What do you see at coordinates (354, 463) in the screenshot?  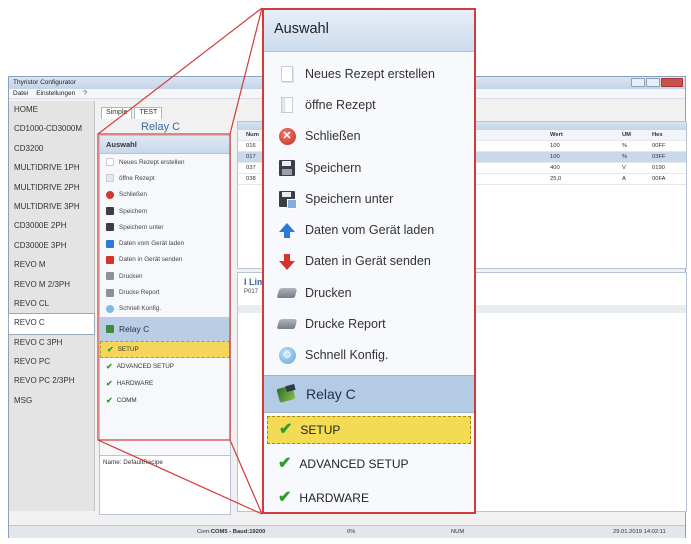 I see `category-label: ADVANCED SETUP` at bounding box center [354, 463].